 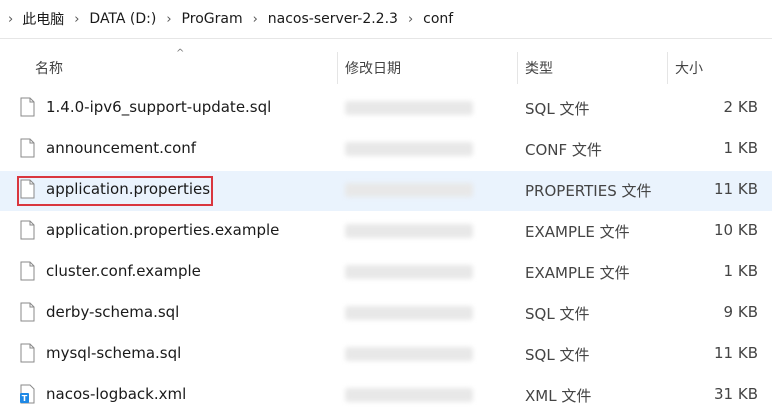 I want to click on file-row: derby-schema.sql SQL 文件 9 KB, so click(x=386, y=314).